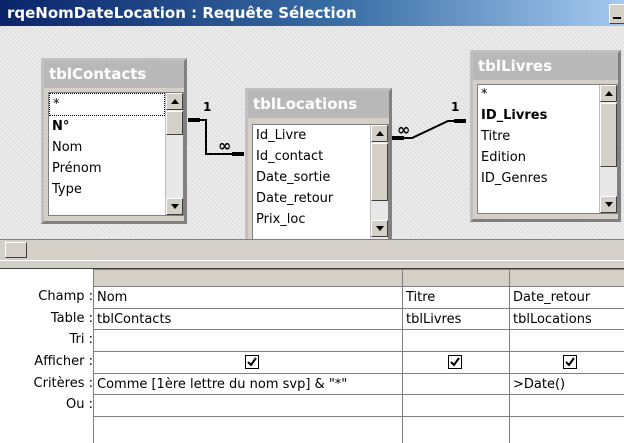 This screenshot has width=624, height=443. What do you see at coordinates (320, 156) in the screenshot?
I see `field-item: Id_contact` at bounding box center [320, 156].